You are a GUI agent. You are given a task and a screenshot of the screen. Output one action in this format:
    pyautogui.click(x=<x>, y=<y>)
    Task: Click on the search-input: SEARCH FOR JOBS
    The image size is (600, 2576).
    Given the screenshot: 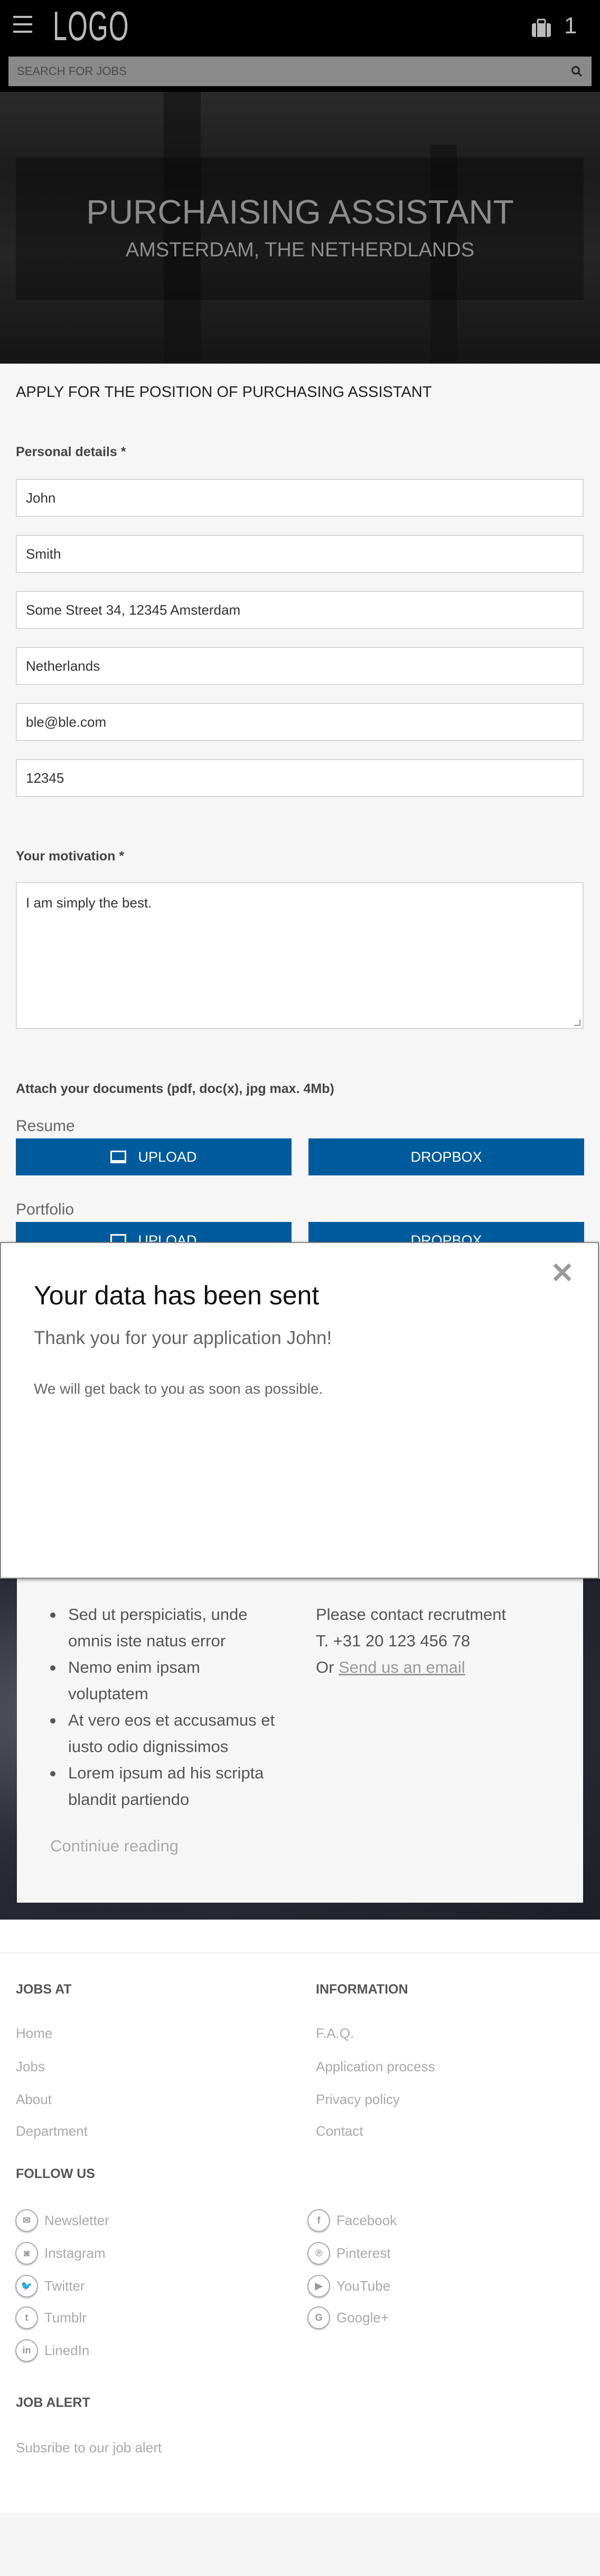 What is the action you would take?
    pyautogui.click(x=293, y=71)
    